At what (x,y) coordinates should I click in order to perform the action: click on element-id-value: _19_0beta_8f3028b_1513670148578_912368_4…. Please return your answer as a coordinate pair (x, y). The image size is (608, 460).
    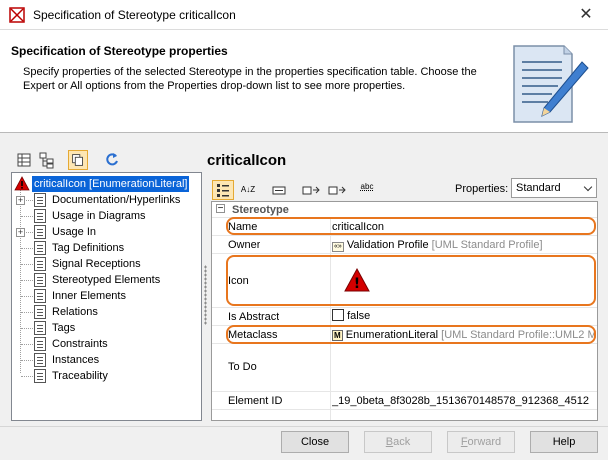
    Looking at the image, I should click on (464, 401).